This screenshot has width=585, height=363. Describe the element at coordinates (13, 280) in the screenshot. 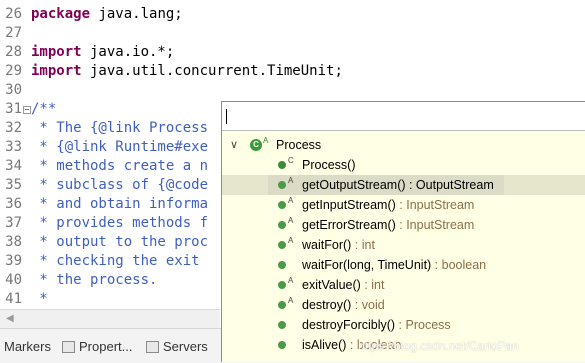

I see `line-number: 40` at that location.